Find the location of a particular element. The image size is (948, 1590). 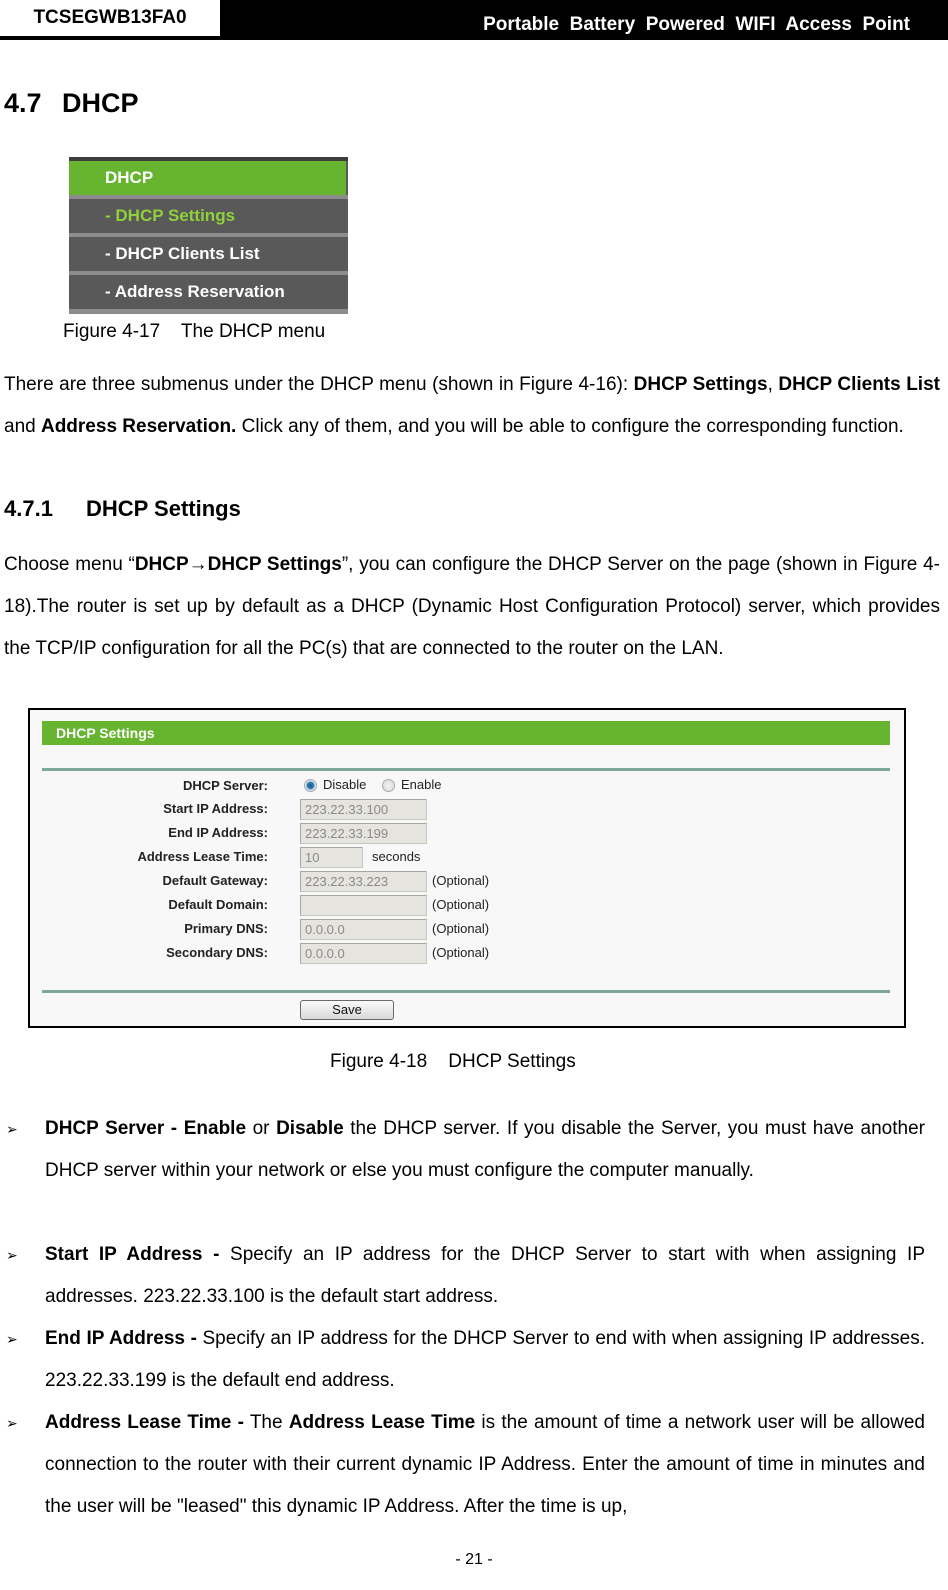

radio-label: Disable is located at coordinates (345, 784).